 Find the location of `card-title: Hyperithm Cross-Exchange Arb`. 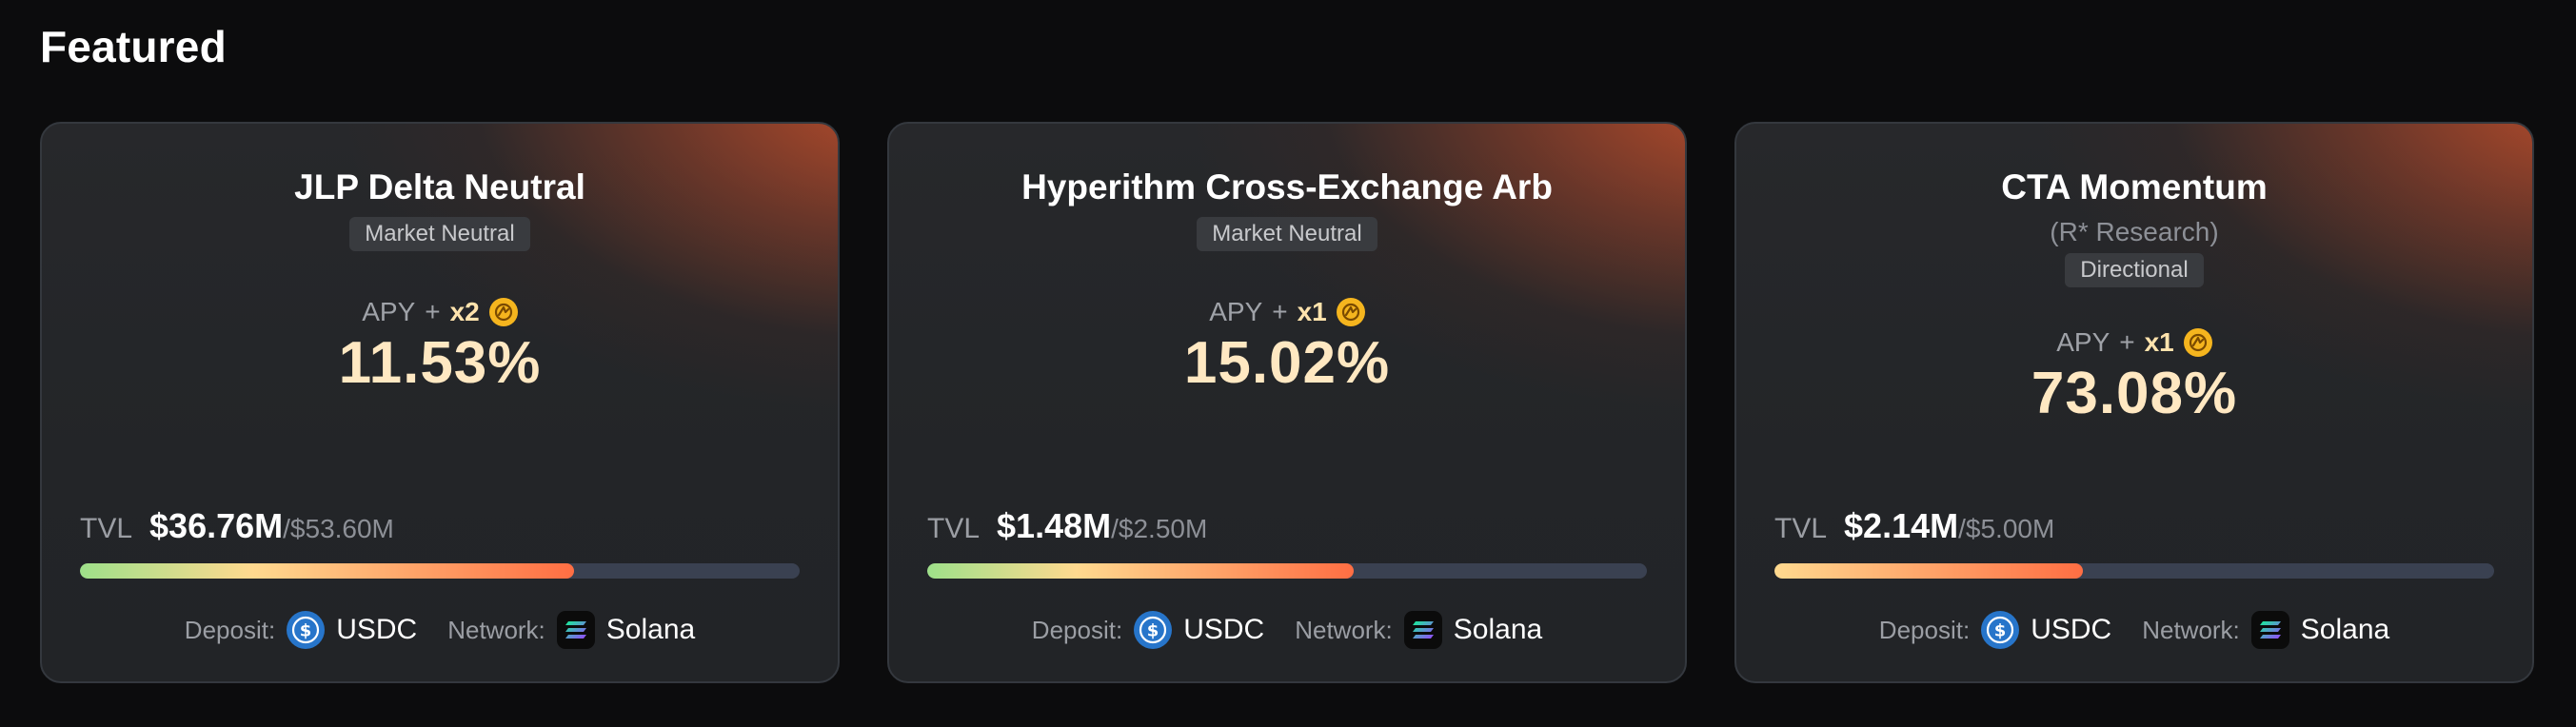

card-title: Hyperithm Cross-Exchange Arb is located at coordinates (1287, 186).